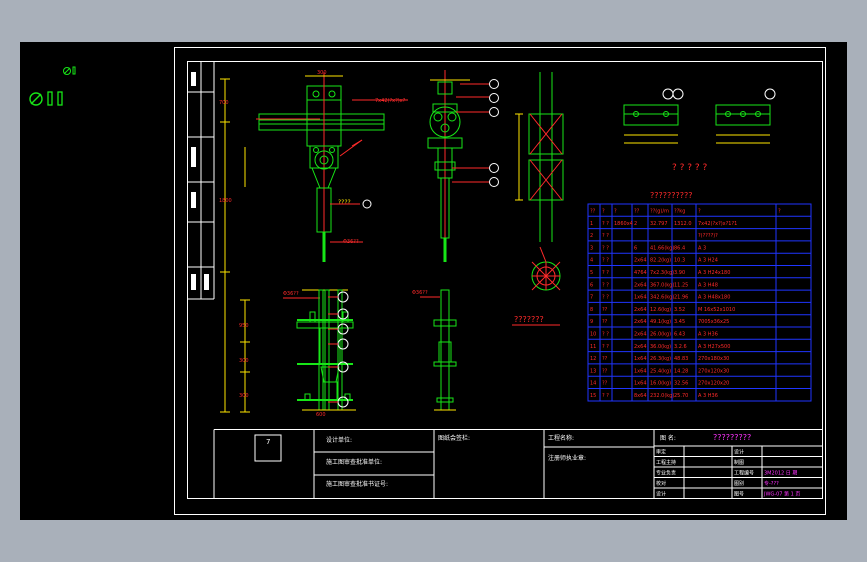  Describe the element at coordinates (660, 335) in the screenshot. I see `table-cell: 26.0(kg)` at that location.